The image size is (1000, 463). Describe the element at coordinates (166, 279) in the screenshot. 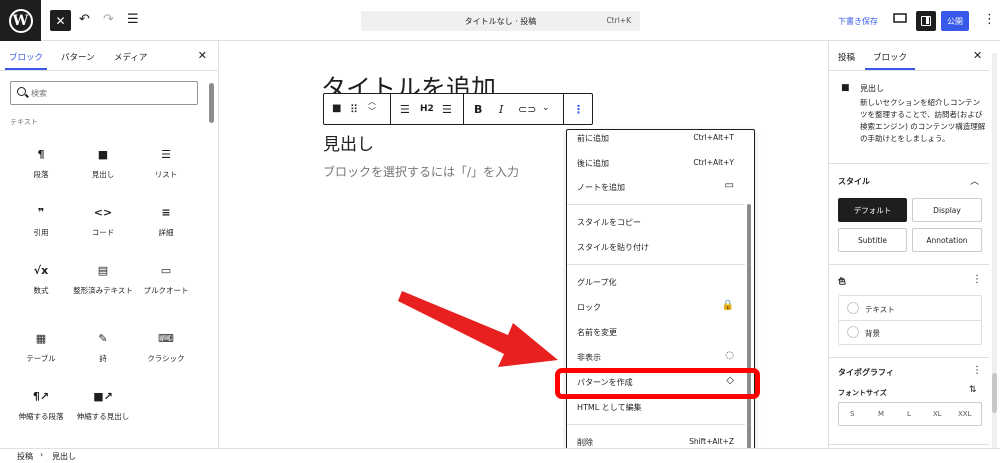

I see `block-item: ▭ プルクオート` at that location.